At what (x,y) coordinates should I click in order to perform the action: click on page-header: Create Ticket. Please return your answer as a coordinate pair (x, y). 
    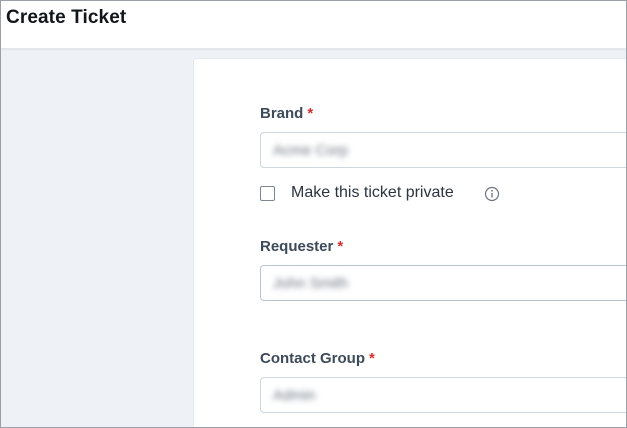
    Looking at the image, I should click on (313, 25).